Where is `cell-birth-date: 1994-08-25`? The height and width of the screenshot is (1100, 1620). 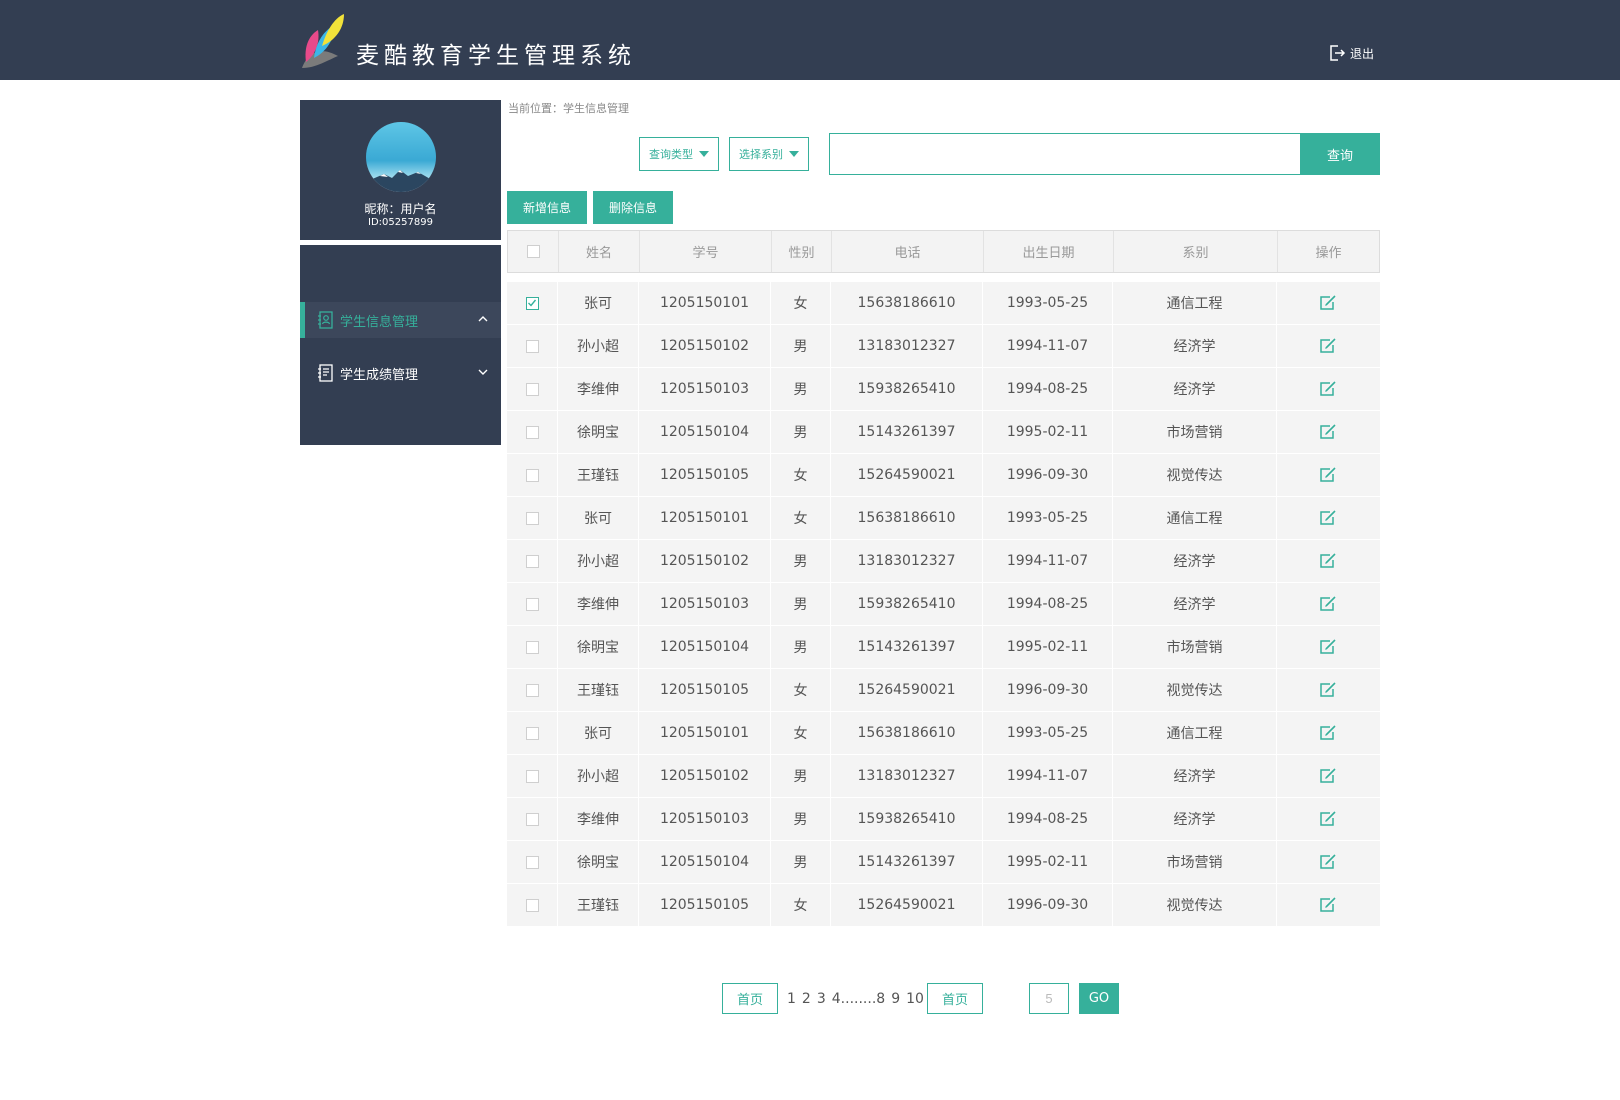
cell-birth-date: 1994-08-25 is located at coordinates (1048, 819).